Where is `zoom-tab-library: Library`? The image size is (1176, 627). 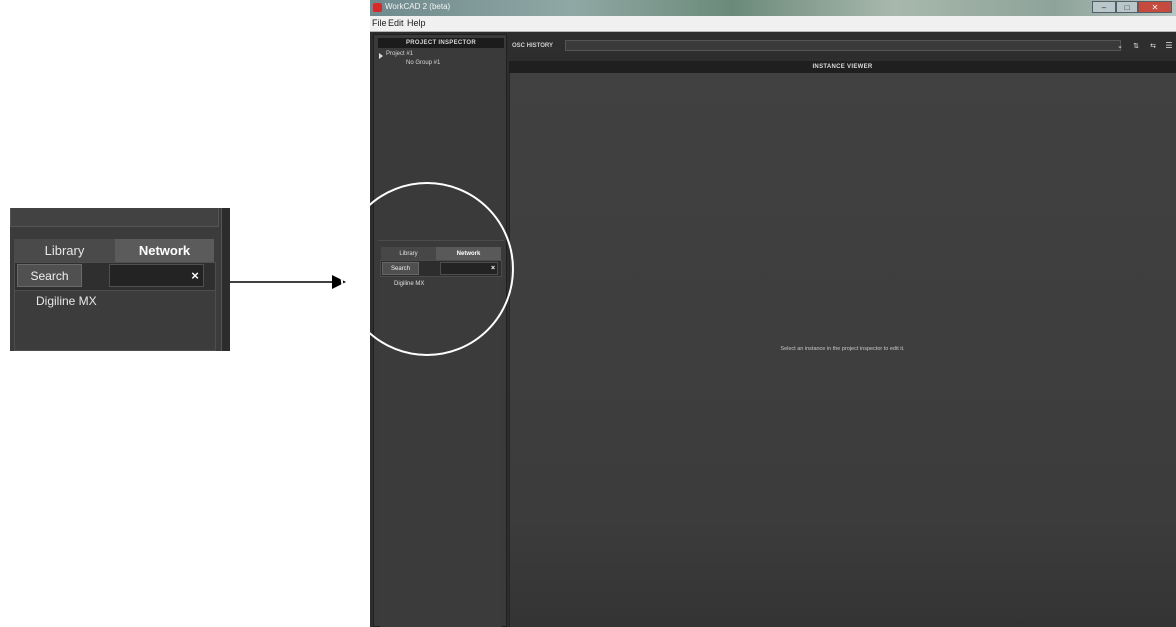 zoom-tab-library: Library is located at coordinates (64, 250).